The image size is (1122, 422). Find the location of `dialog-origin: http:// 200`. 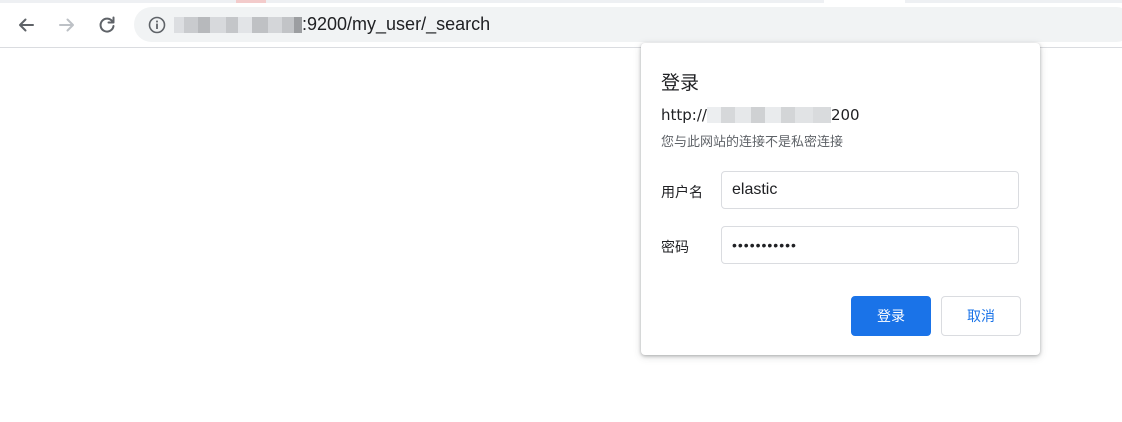

dialog-origin: http:// 200 is located at coordinates (760, 115).